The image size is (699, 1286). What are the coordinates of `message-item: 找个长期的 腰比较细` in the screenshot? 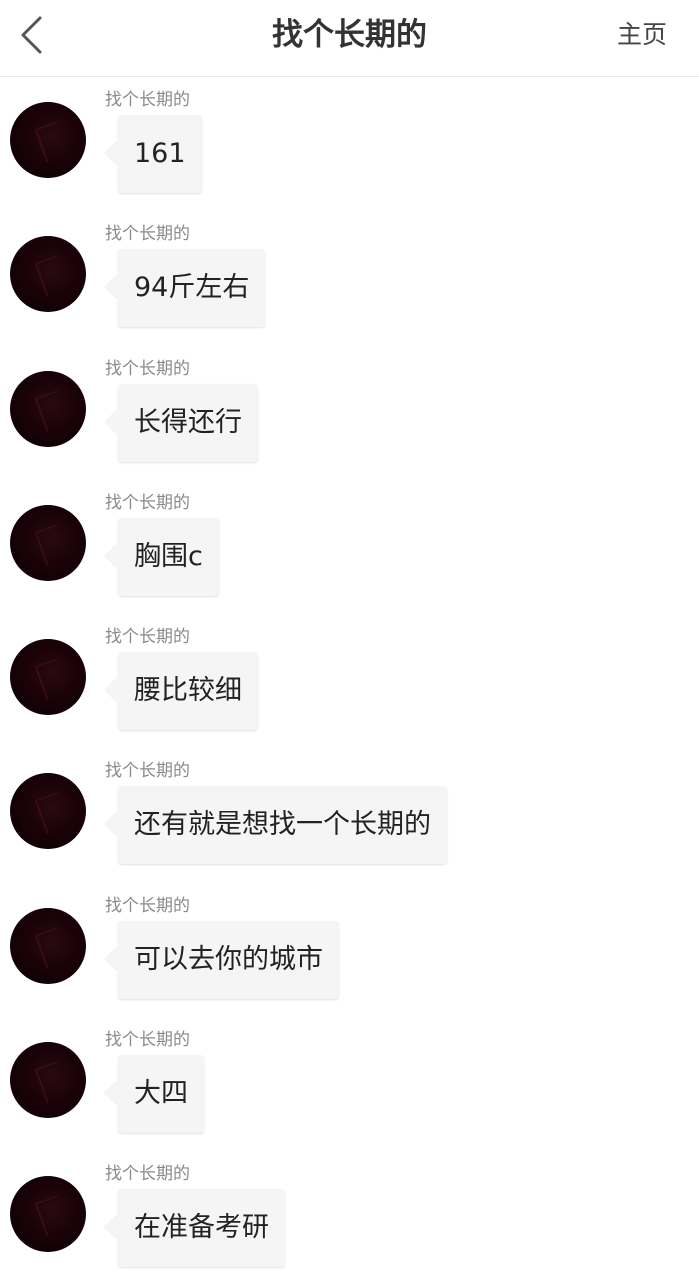 It's located at (349, 681).